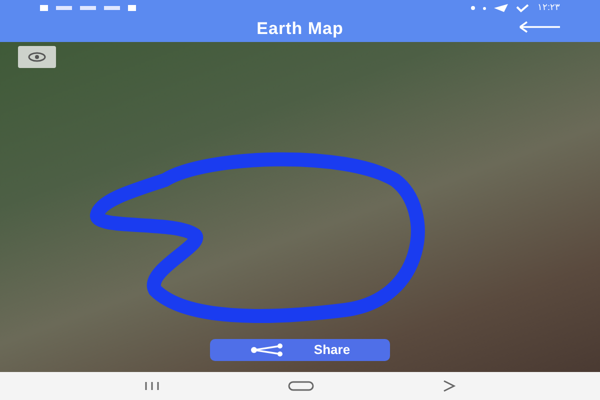 The image size is (600, 400). Describe the element at coordinates (267, 350) in the screenshot. I see `share-icon` at that location.